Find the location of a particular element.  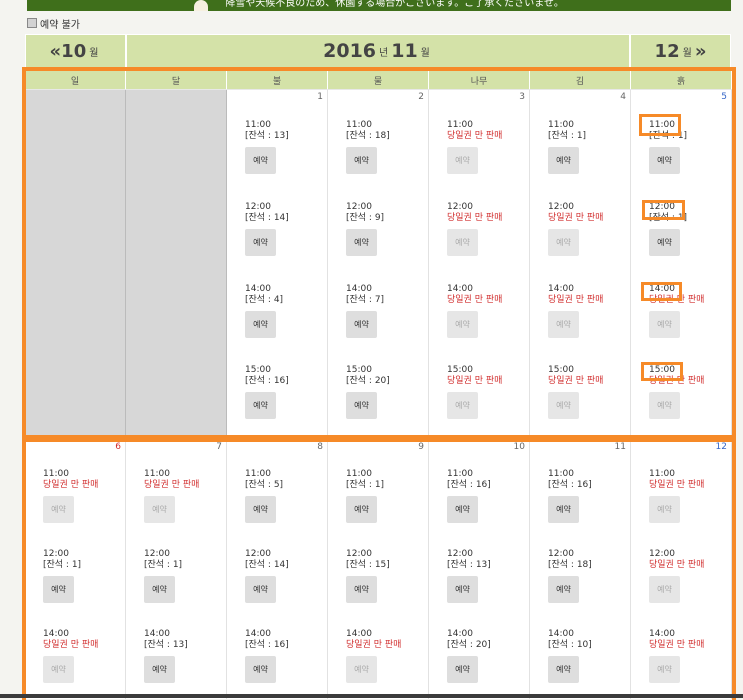

calendar-year-unit: 년 is located at coordinates (384, 53).